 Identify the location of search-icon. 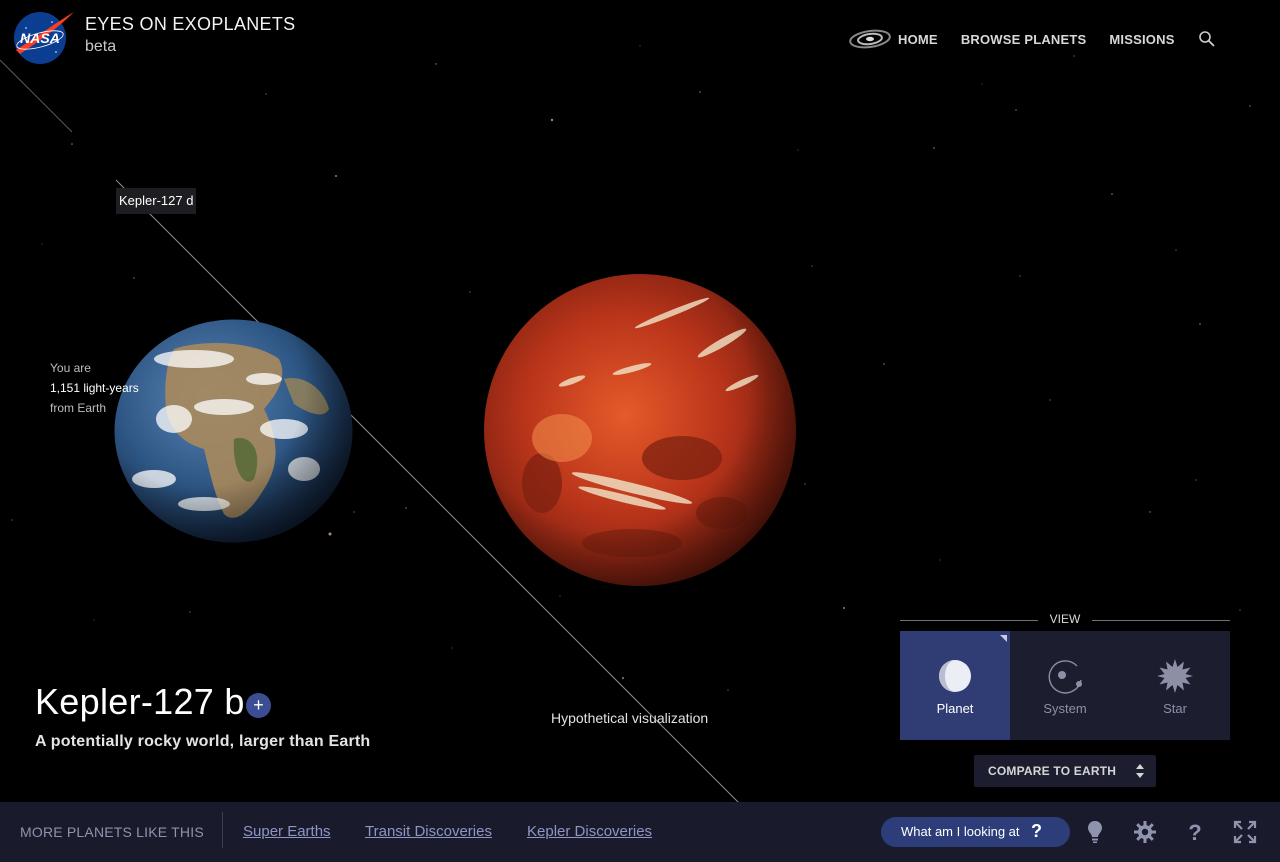
(1207, 39).